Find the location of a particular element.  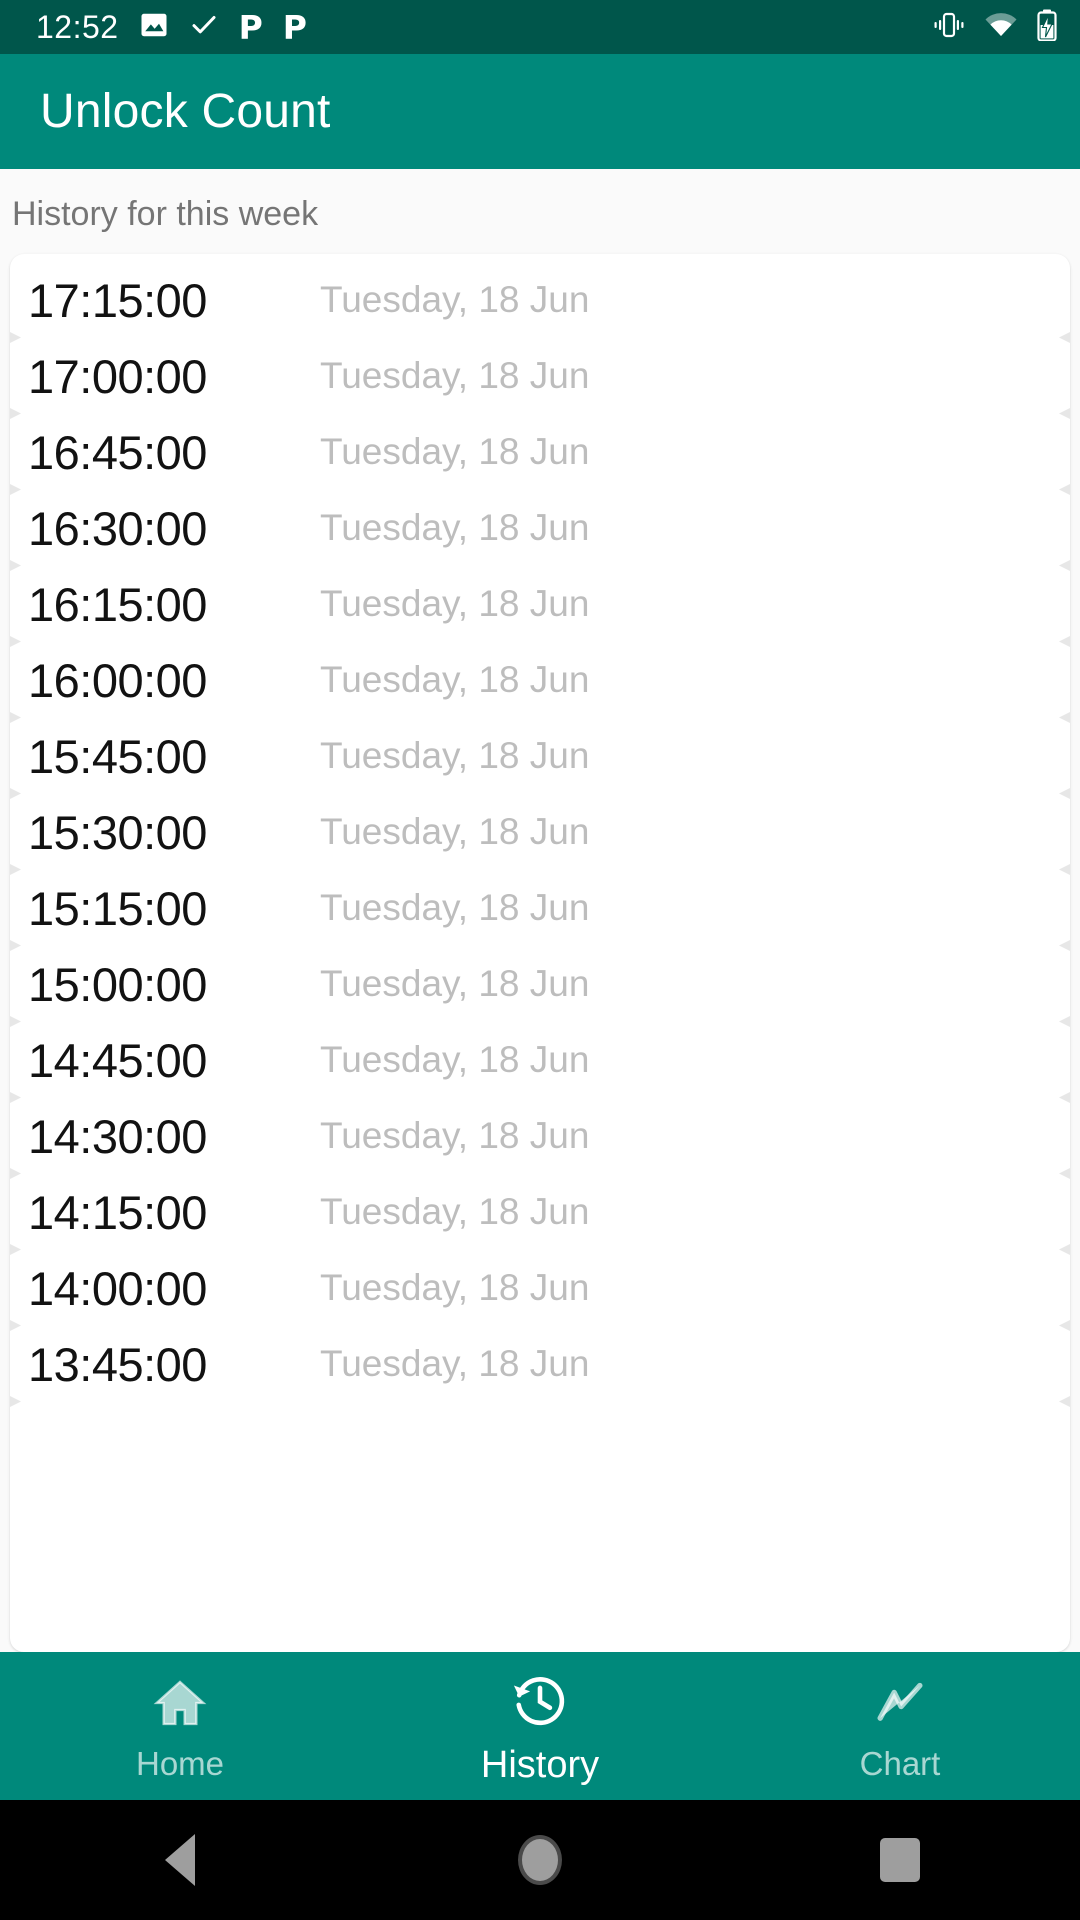

history-icon is located at coordinates (540, 1701).